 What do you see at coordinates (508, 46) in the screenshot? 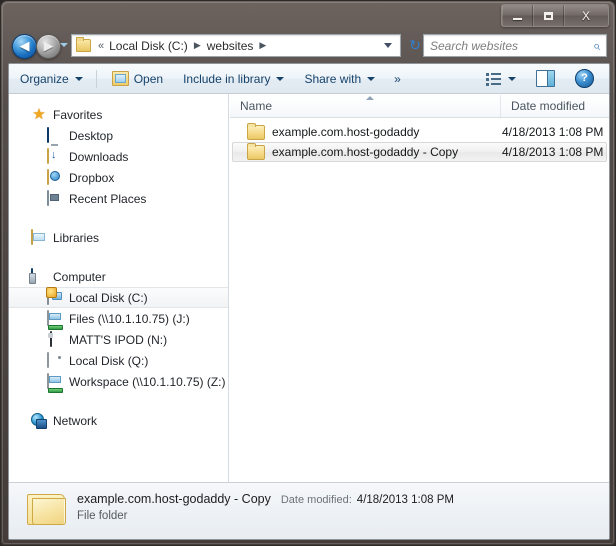
I see `search-input: Search websites` at bounding box center [508, 46].